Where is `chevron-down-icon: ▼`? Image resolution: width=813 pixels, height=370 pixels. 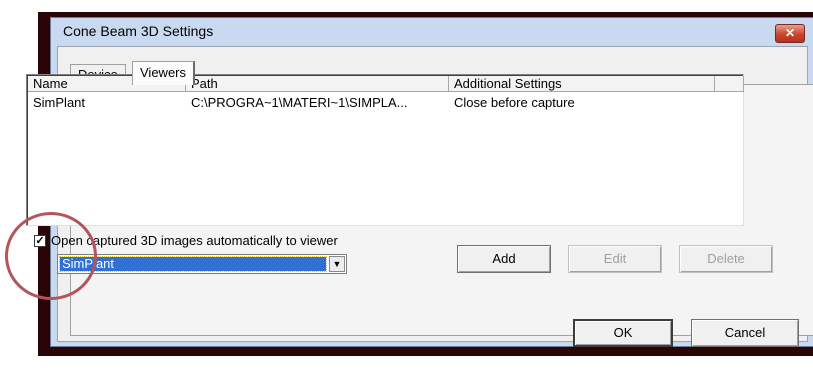 chevron-down-icon: ▼ is located at coordinates (337, 264).